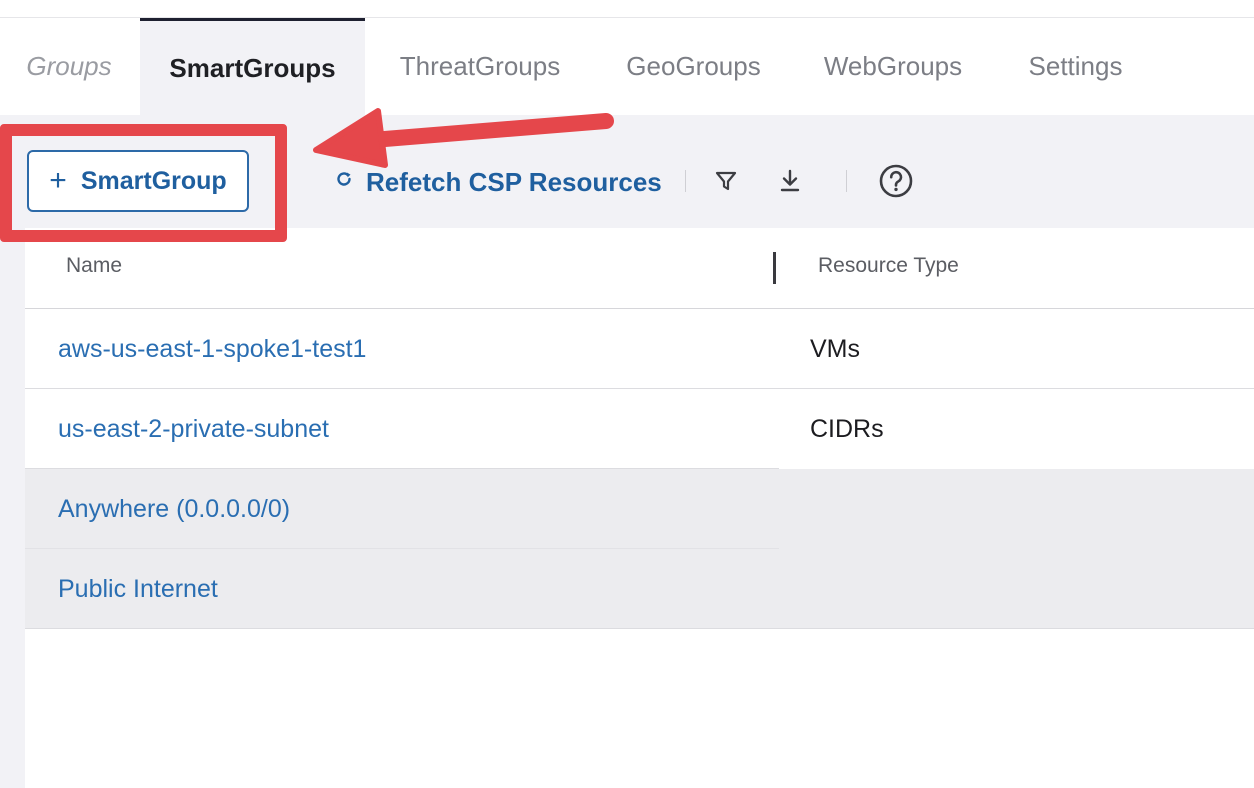 This screenshot has width=1254, height=788. I want to click on table-row: us-east-2-private-subnet CIDRs, so click(639, 429).